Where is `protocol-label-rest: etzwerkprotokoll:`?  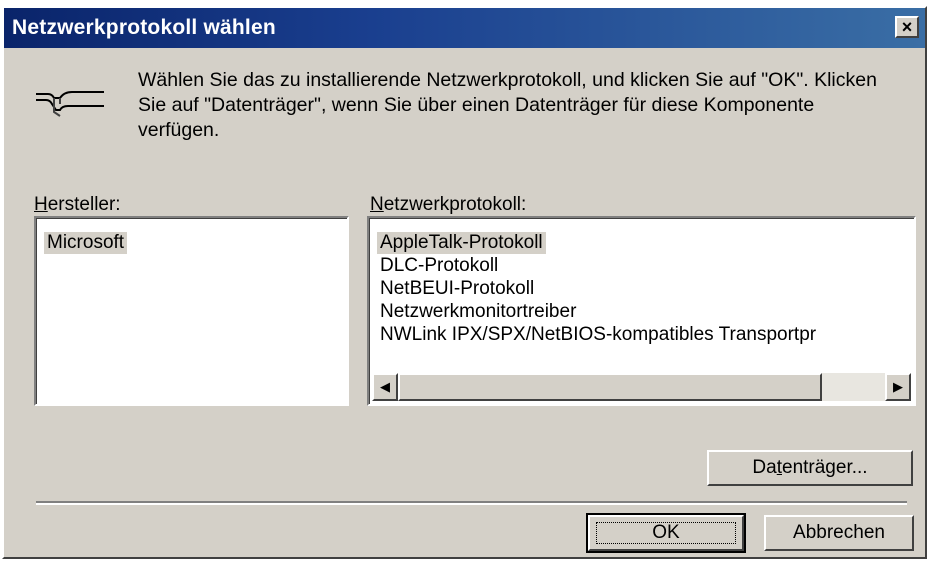 protocol-label-rest: etzwerkprotokoll: is located at coordinates (455, 204).